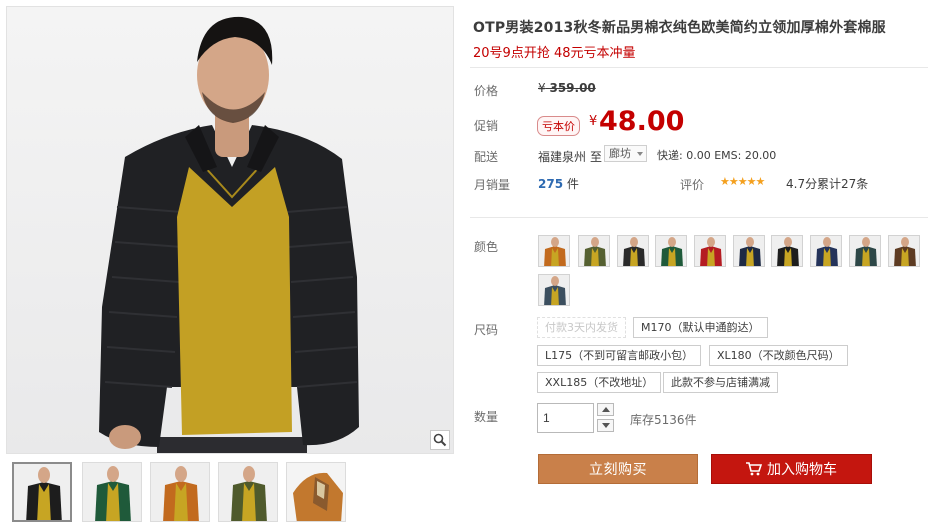  I want to click on shipping-origin: 福建泉州, so click(562, 157).